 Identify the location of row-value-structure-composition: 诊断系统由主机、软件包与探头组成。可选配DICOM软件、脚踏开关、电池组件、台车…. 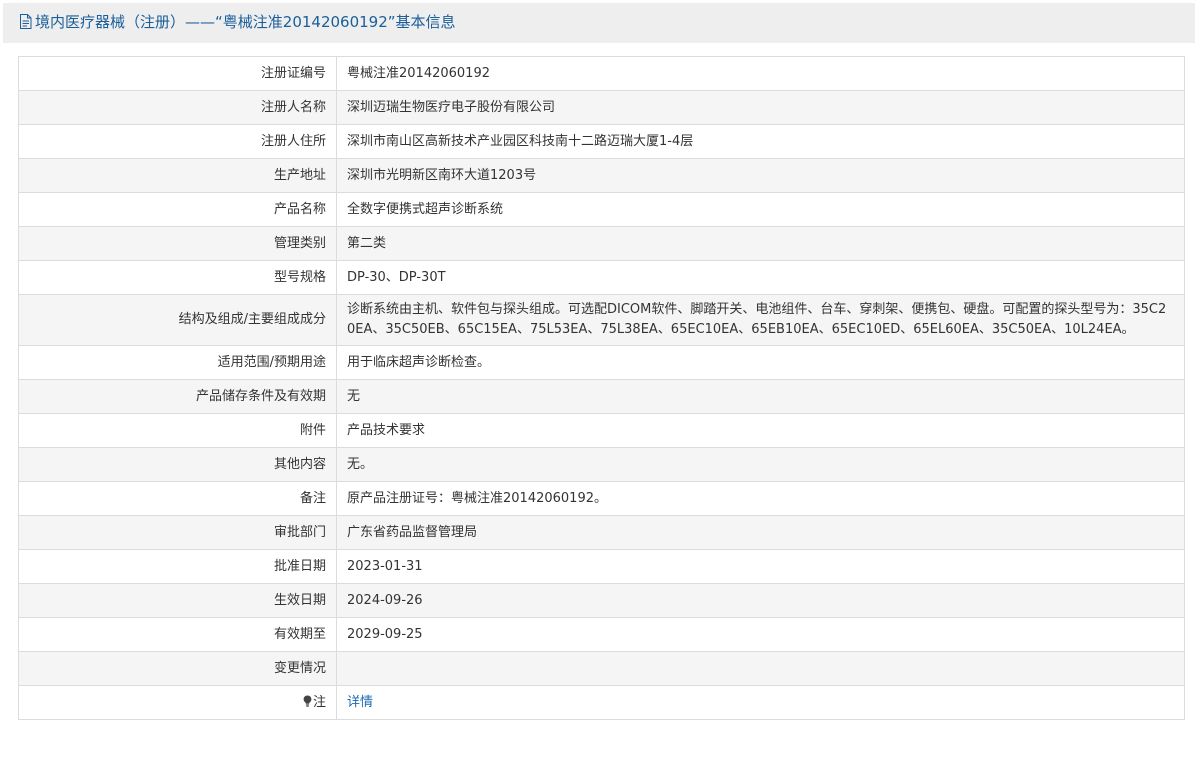
(760, 320).